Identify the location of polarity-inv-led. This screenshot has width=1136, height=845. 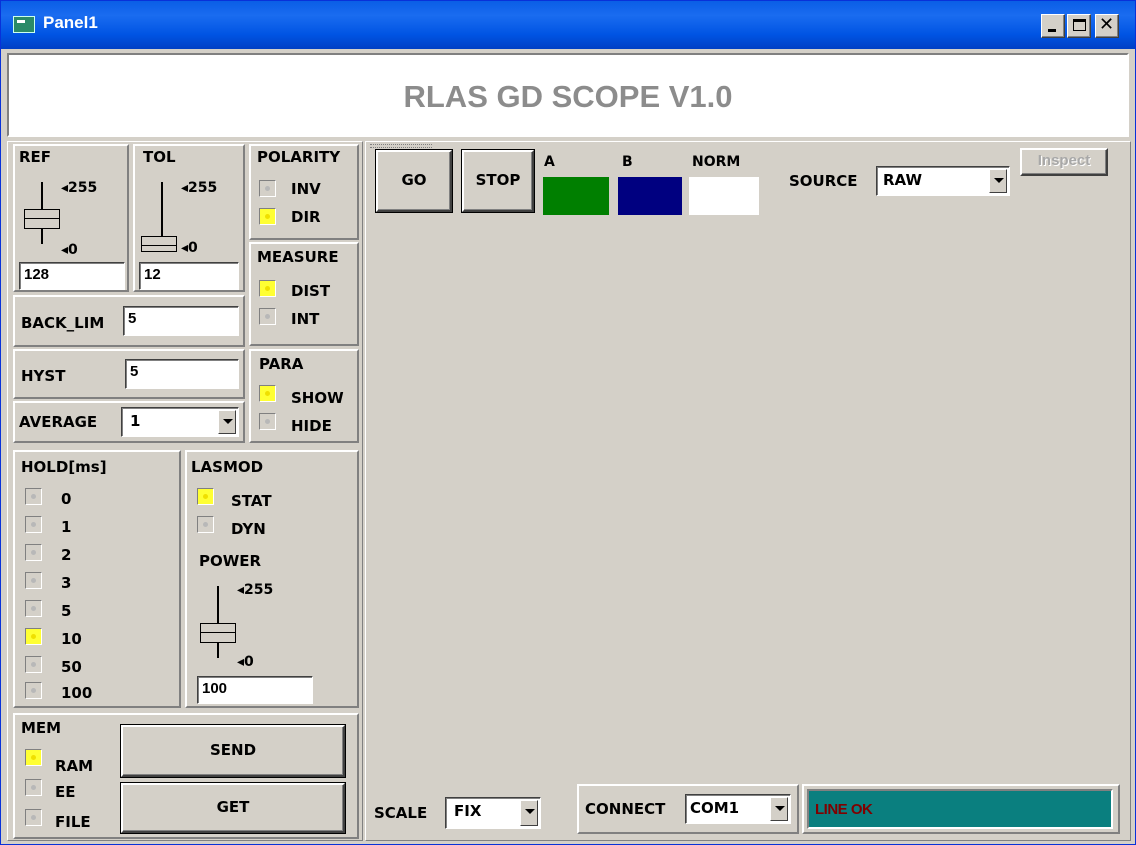
(267, 188).